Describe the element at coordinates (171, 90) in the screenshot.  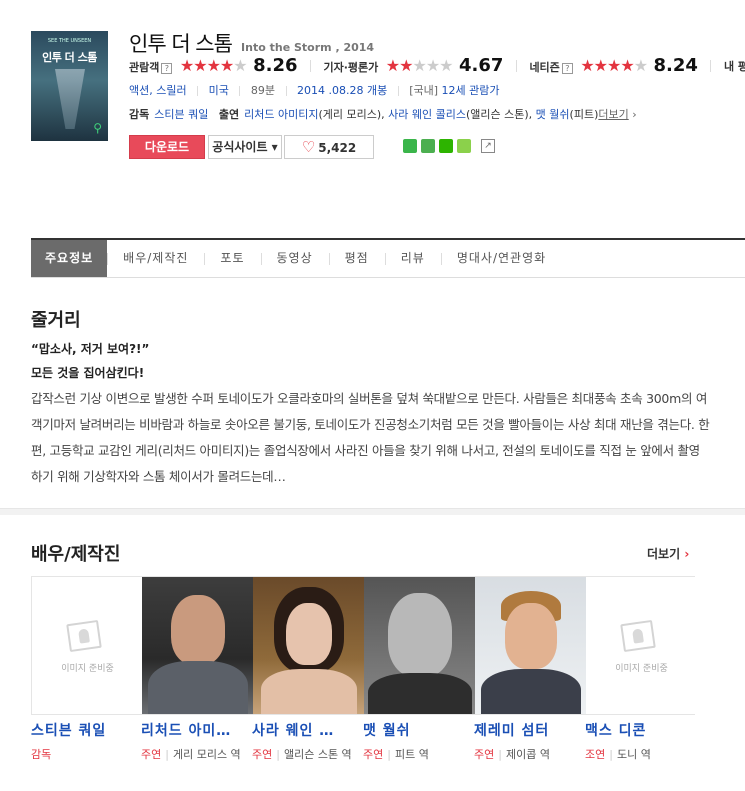
I see `genre-link: 스릴러` at that location.